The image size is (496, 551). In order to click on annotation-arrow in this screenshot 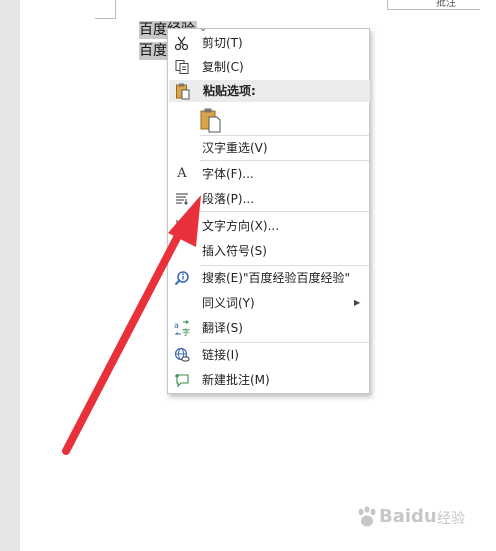, I will do `click(131, 325)`.